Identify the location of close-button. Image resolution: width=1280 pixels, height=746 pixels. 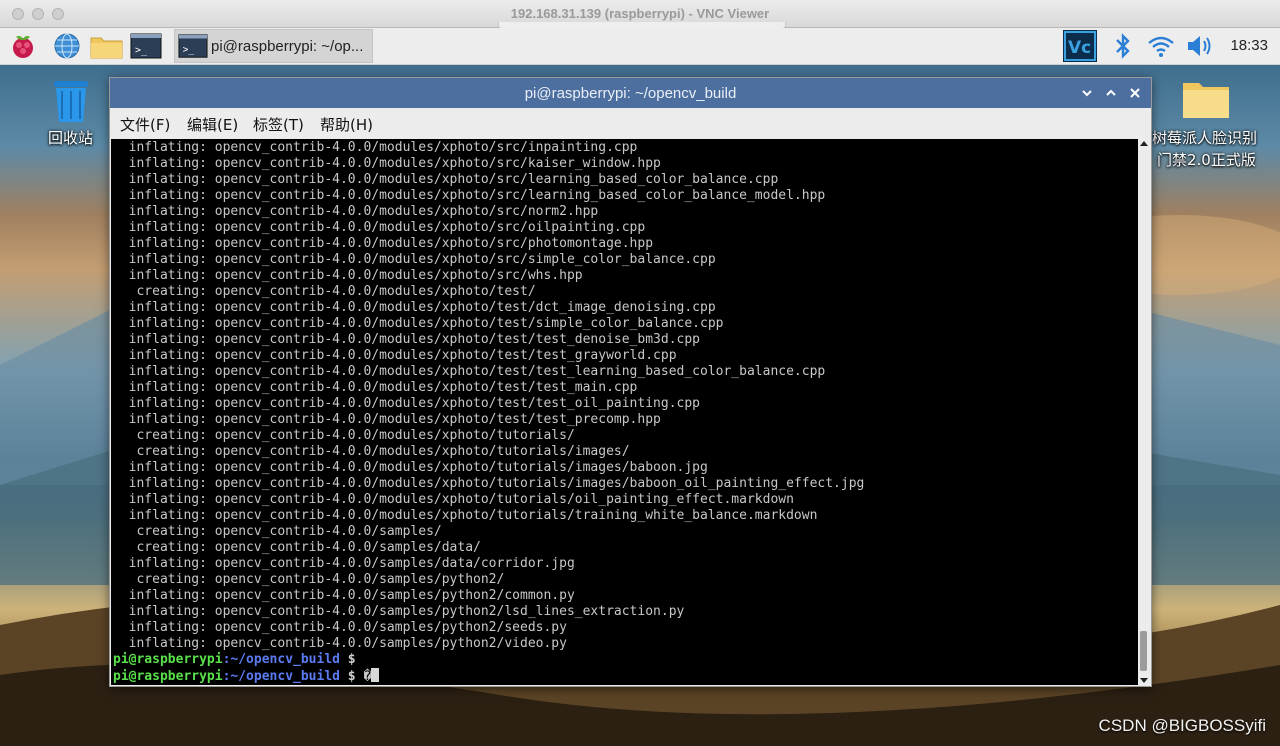
(1135, 93).